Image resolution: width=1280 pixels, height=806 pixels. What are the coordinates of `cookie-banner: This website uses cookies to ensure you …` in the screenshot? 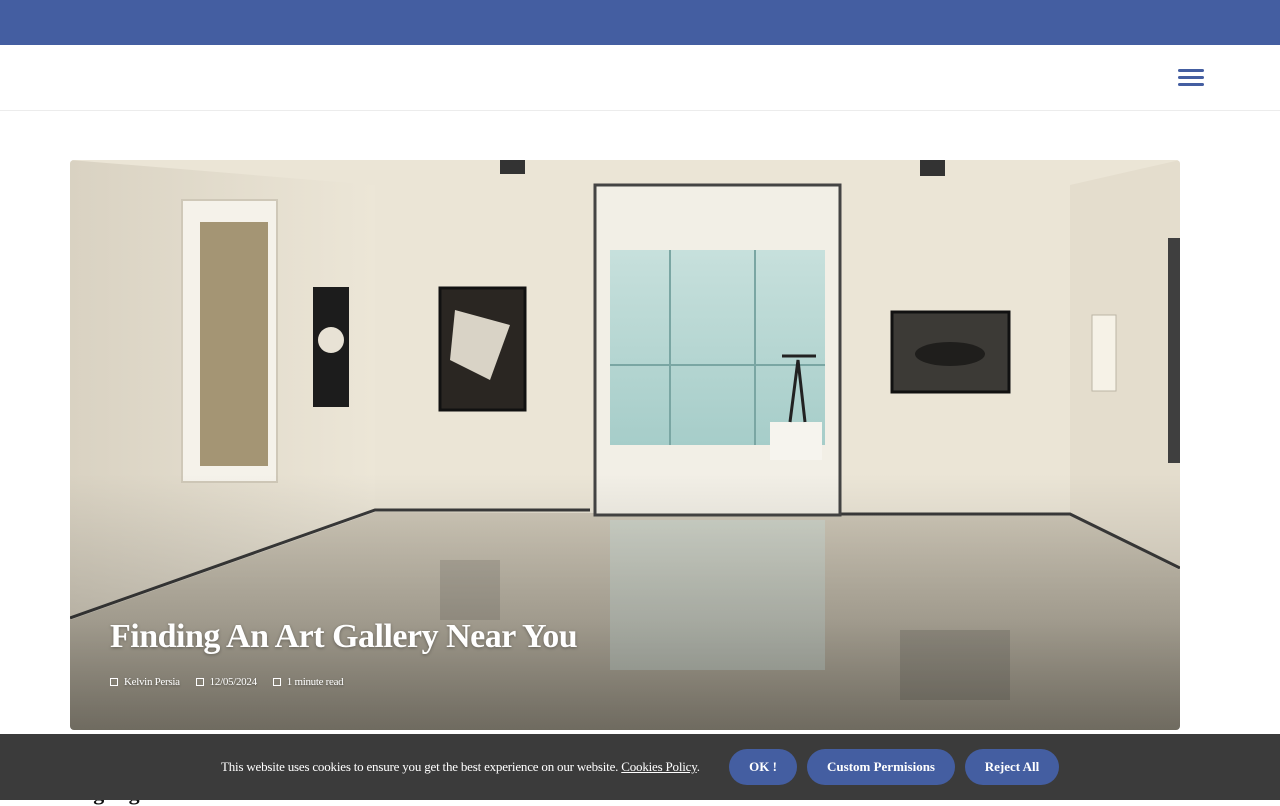 It's located at (640, 767).